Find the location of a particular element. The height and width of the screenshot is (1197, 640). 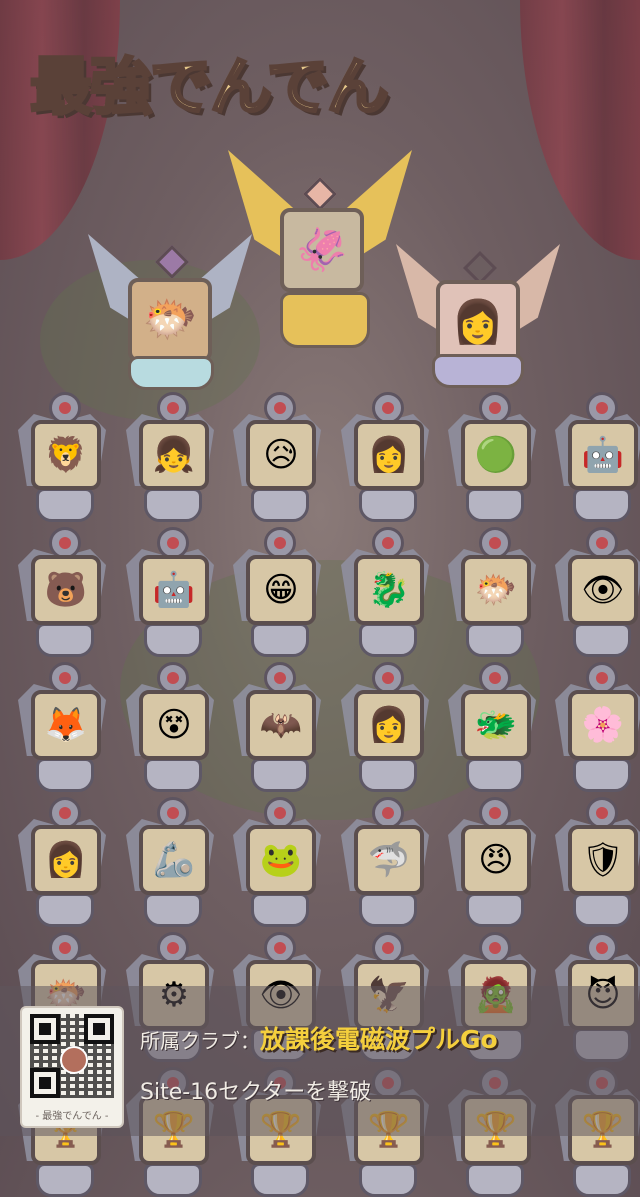

game-logo: 最強でんでん is located at coordinates (210, 87).